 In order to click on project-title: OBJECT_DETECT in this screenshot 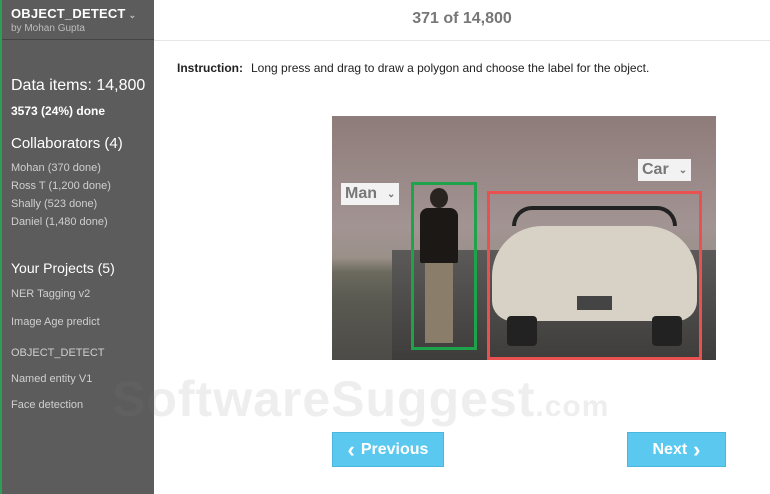, I will do `click(68, 13)`.